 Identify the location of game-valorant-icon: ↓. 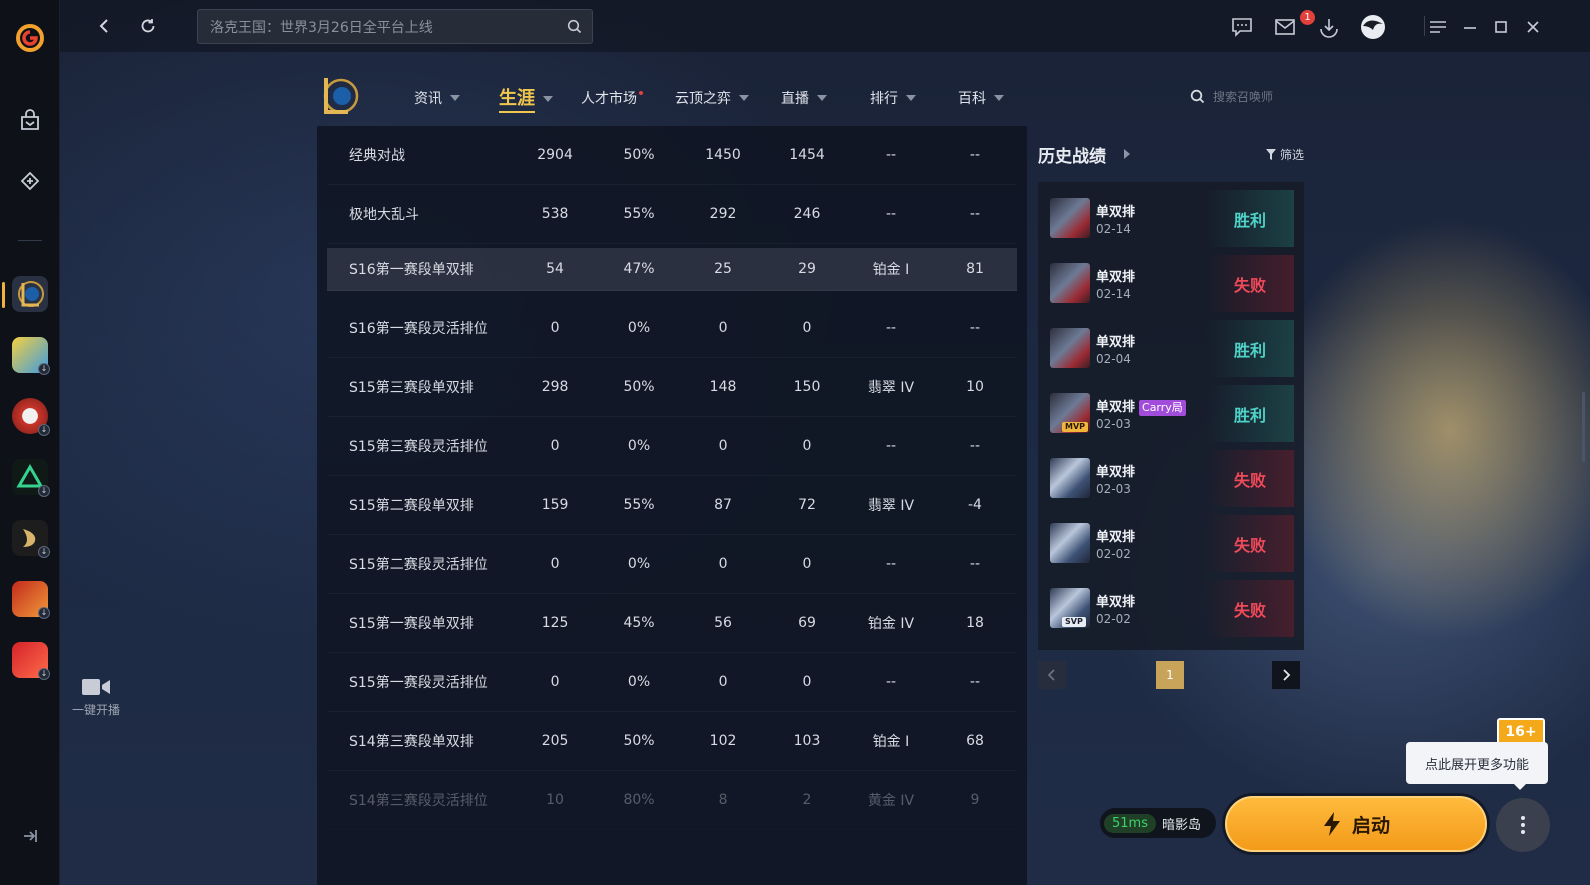
(31, 478).